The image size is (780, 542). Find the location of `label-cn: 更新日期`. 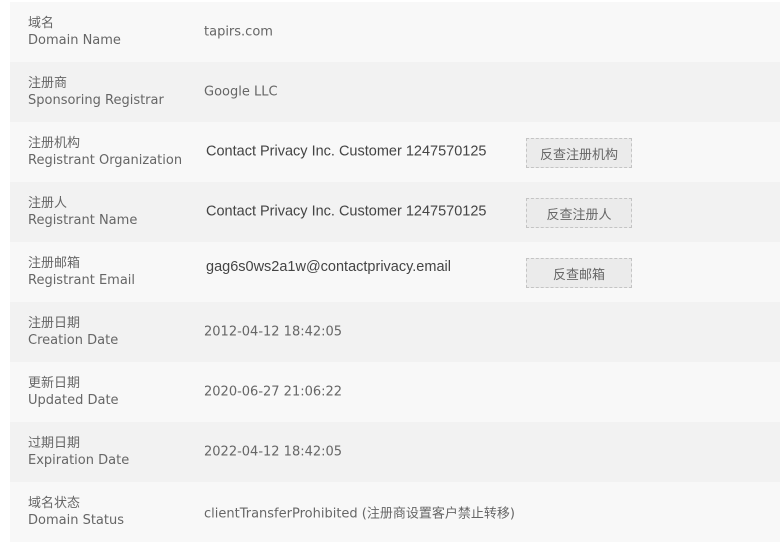

label-cn: 更新日期 is located at coordinates (54, 383).